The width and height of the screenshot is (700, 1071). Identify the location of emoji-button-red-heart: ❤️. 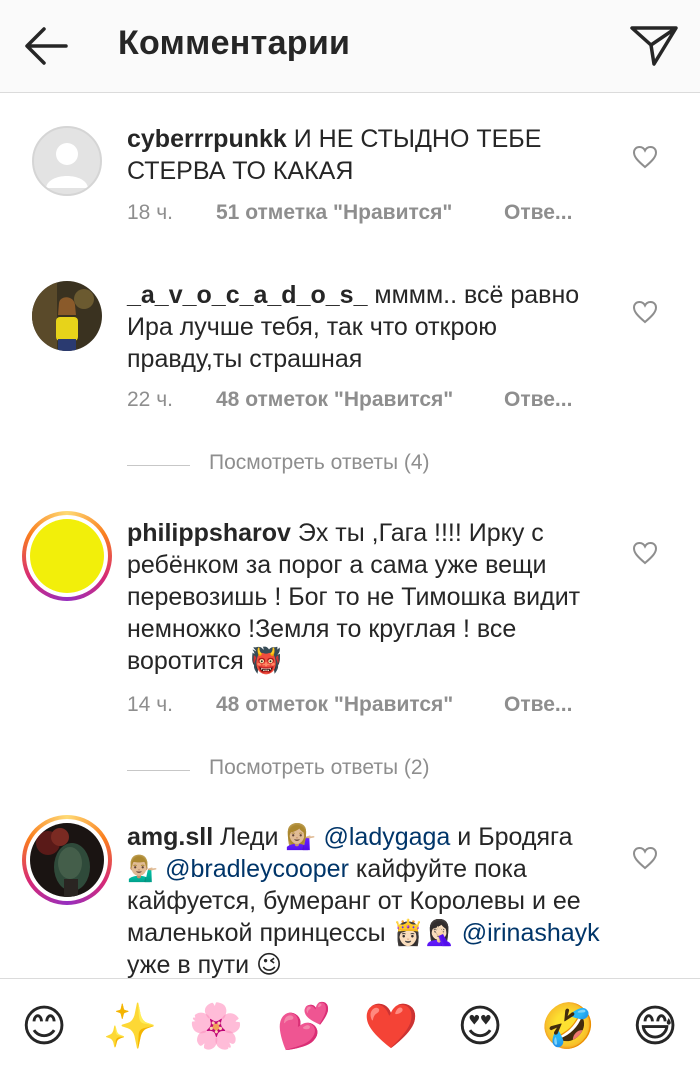
(391, 1027).